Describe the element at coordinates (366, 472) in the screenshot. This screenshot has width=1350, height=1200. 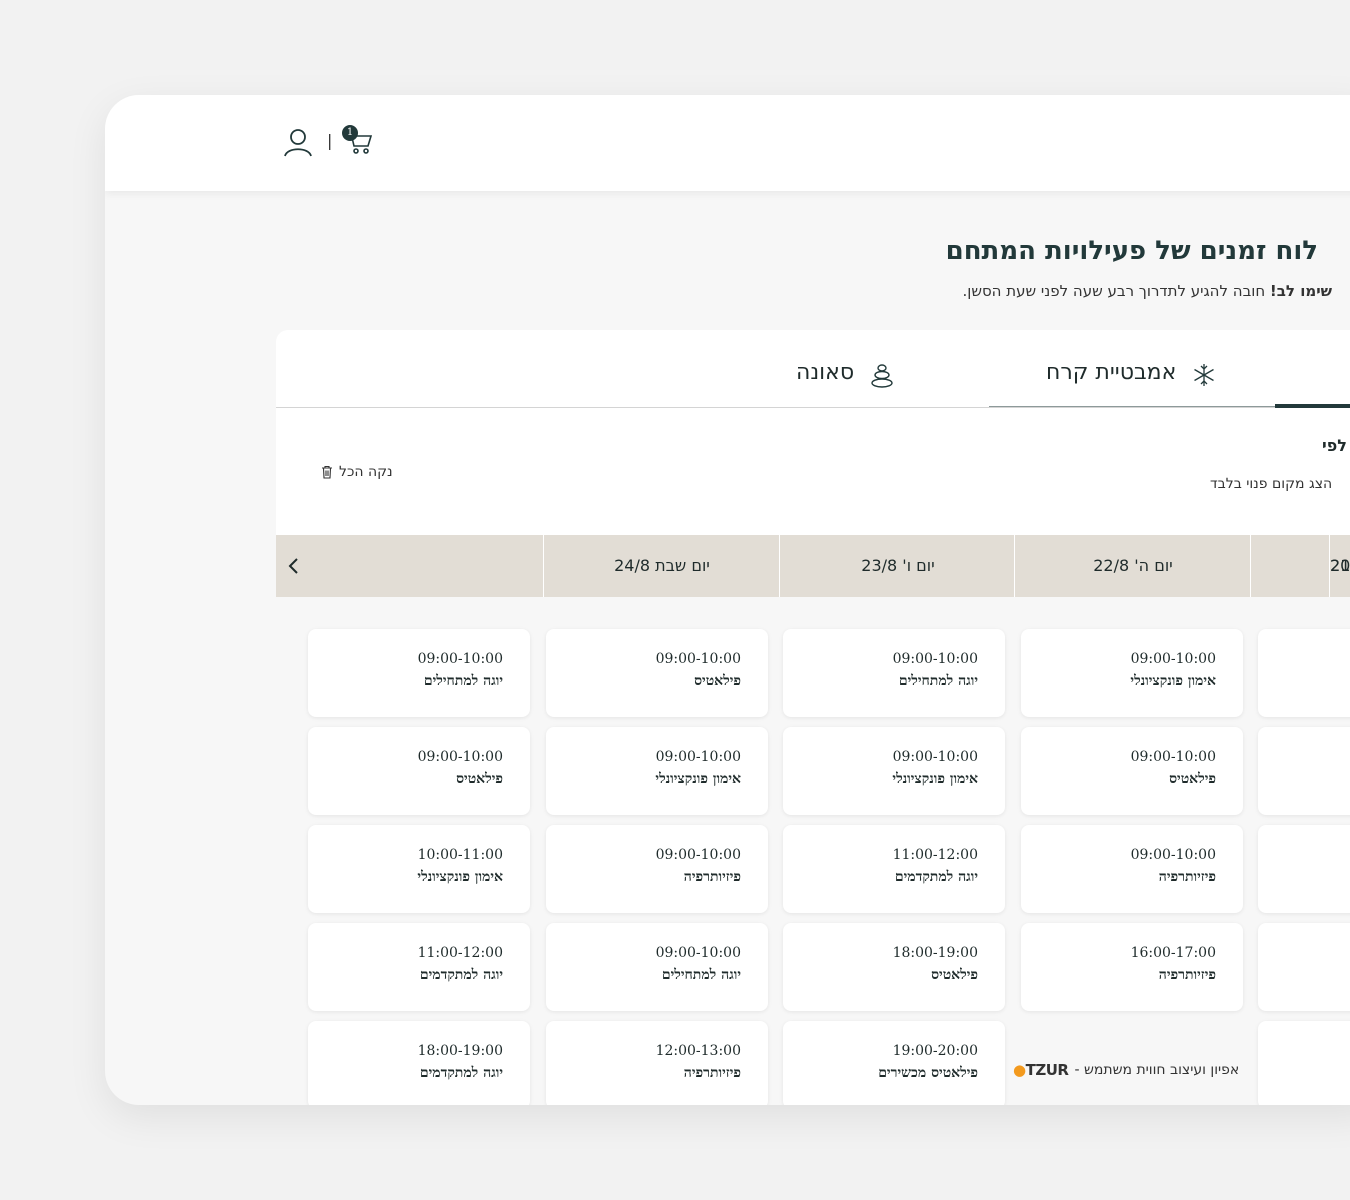
I see `clear-all-label: נקה הכל` at that location.